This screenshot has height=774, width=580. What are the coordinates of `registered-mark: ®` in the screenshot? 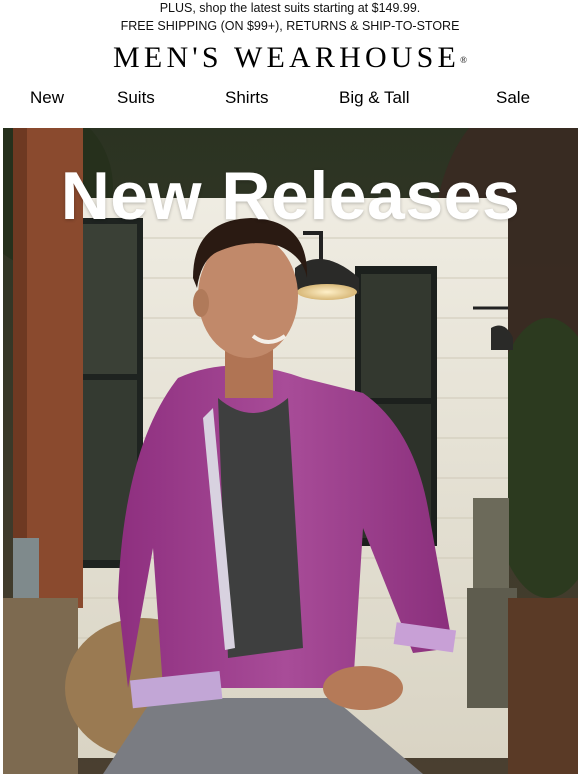 It's located at (463, 60).